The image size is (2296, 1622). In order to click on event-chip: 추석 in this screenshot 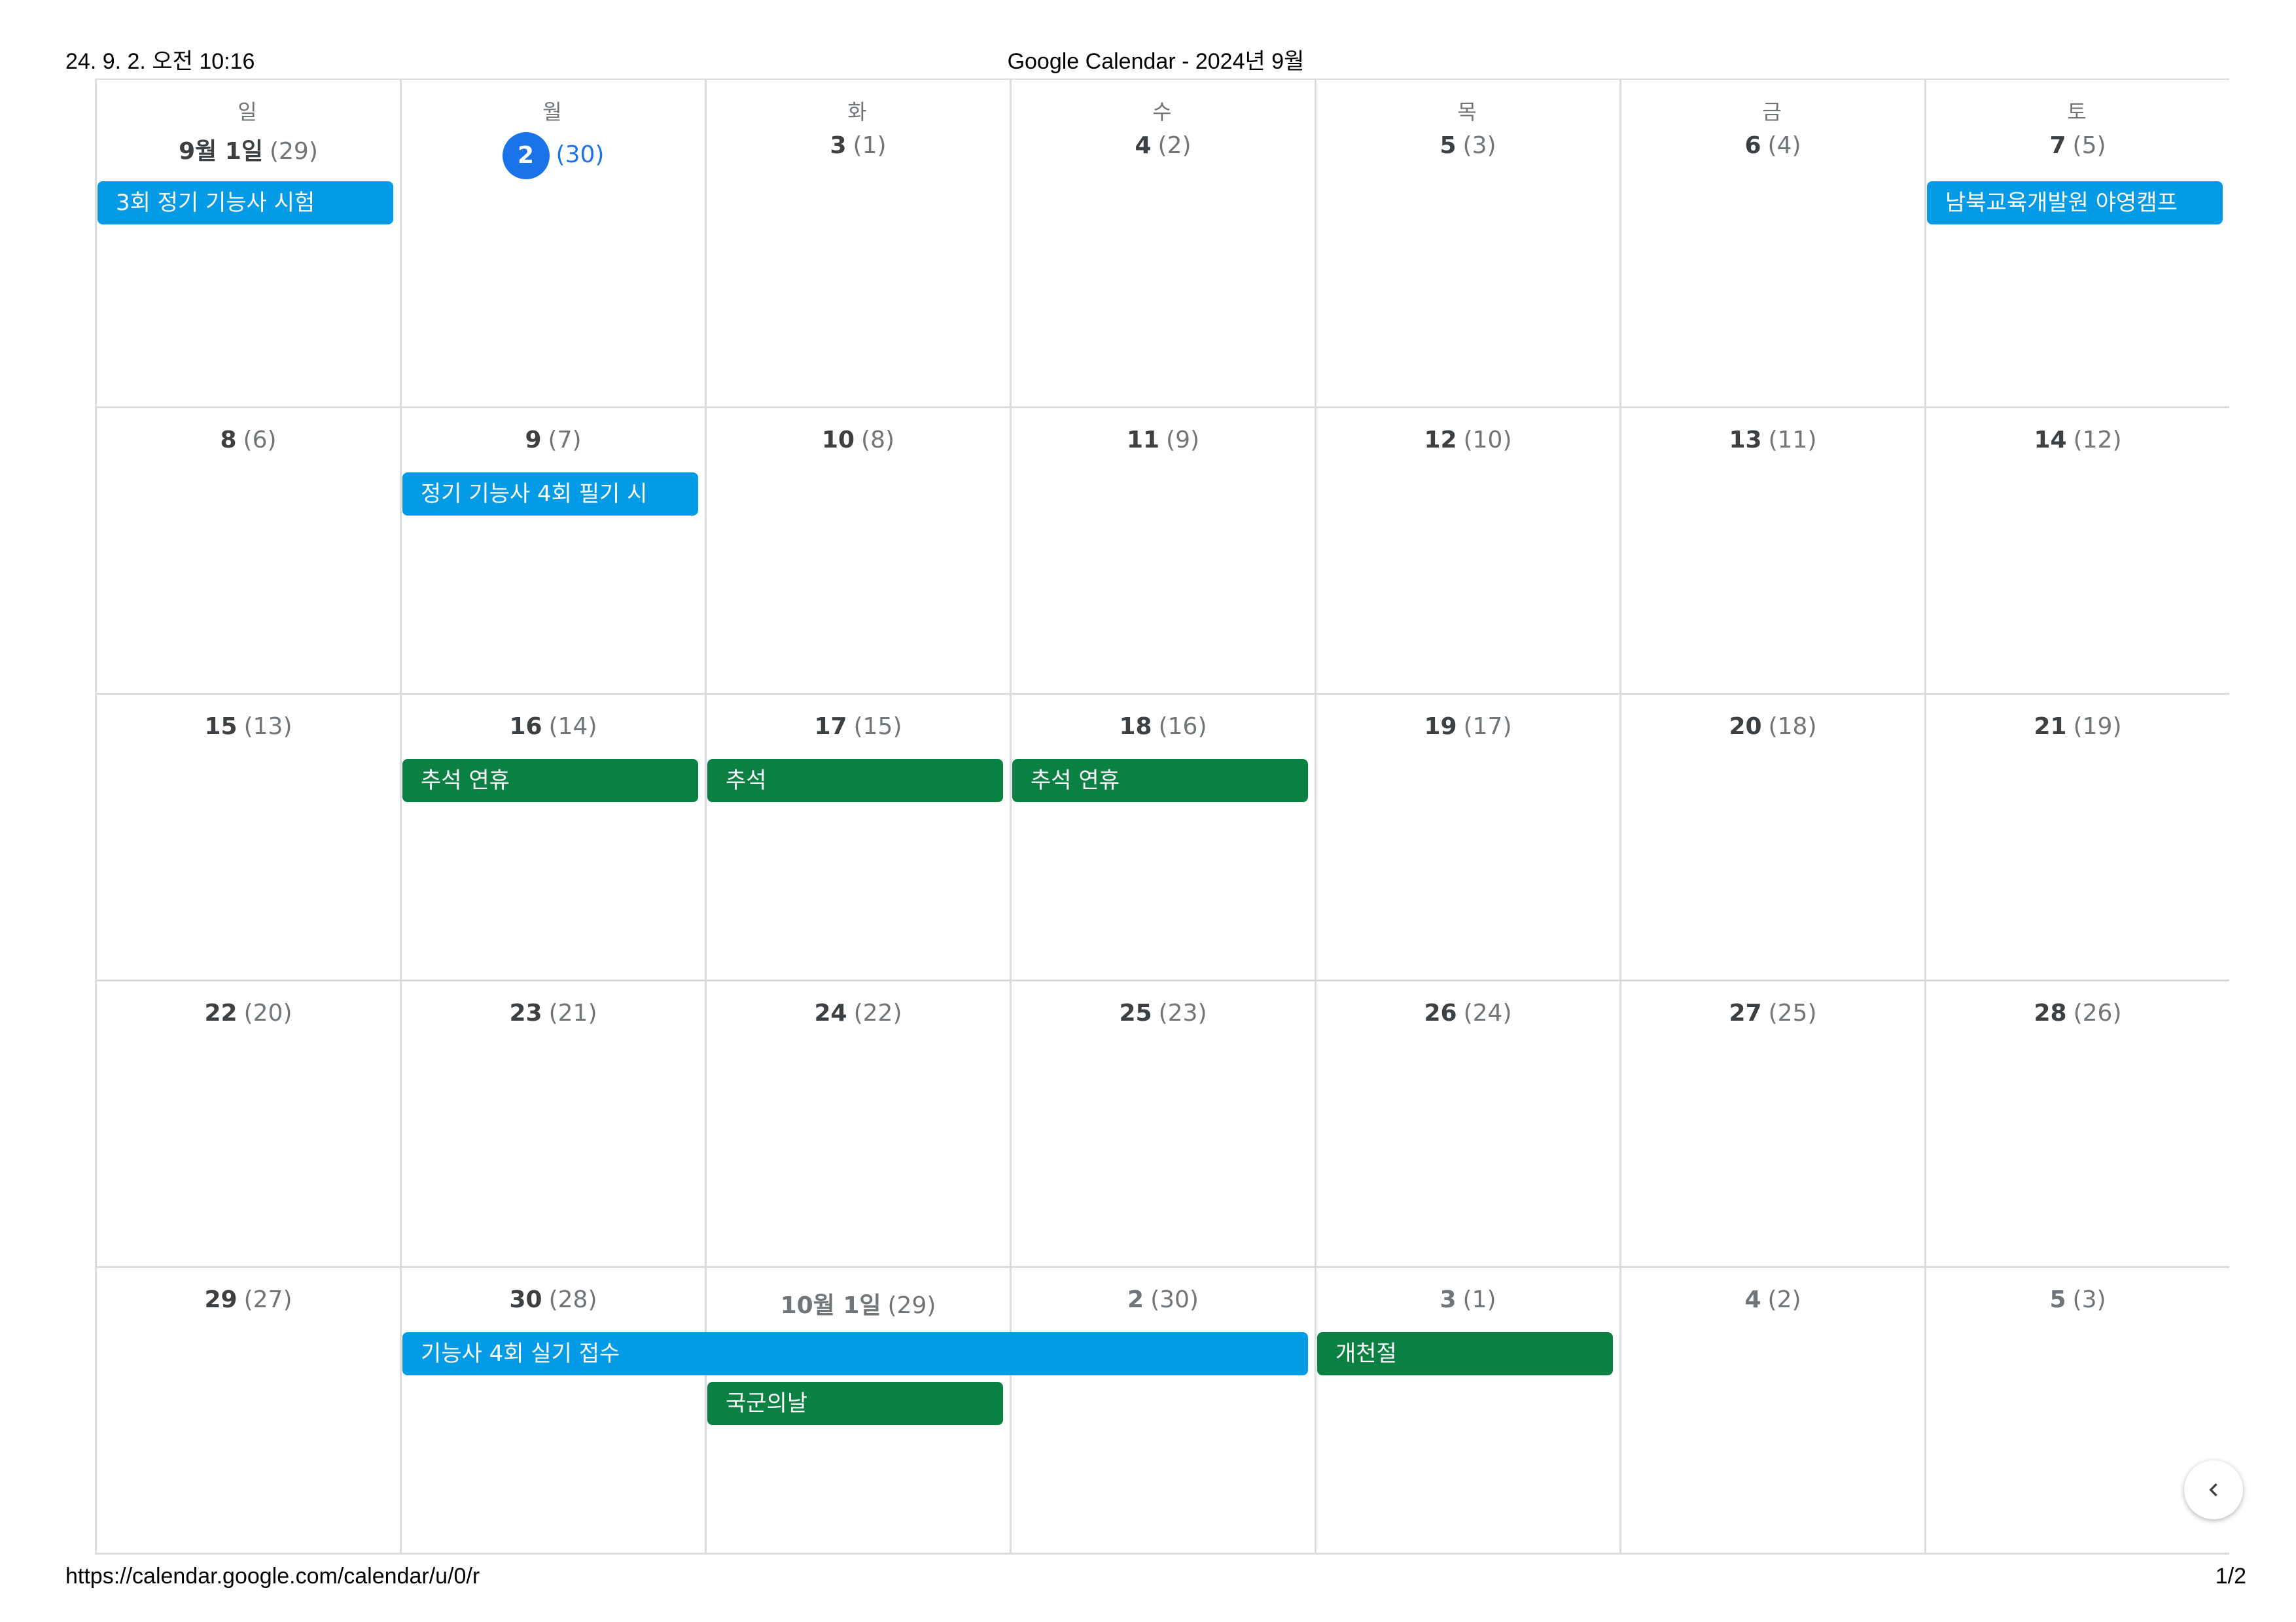, I will do `click(855, 780)`.